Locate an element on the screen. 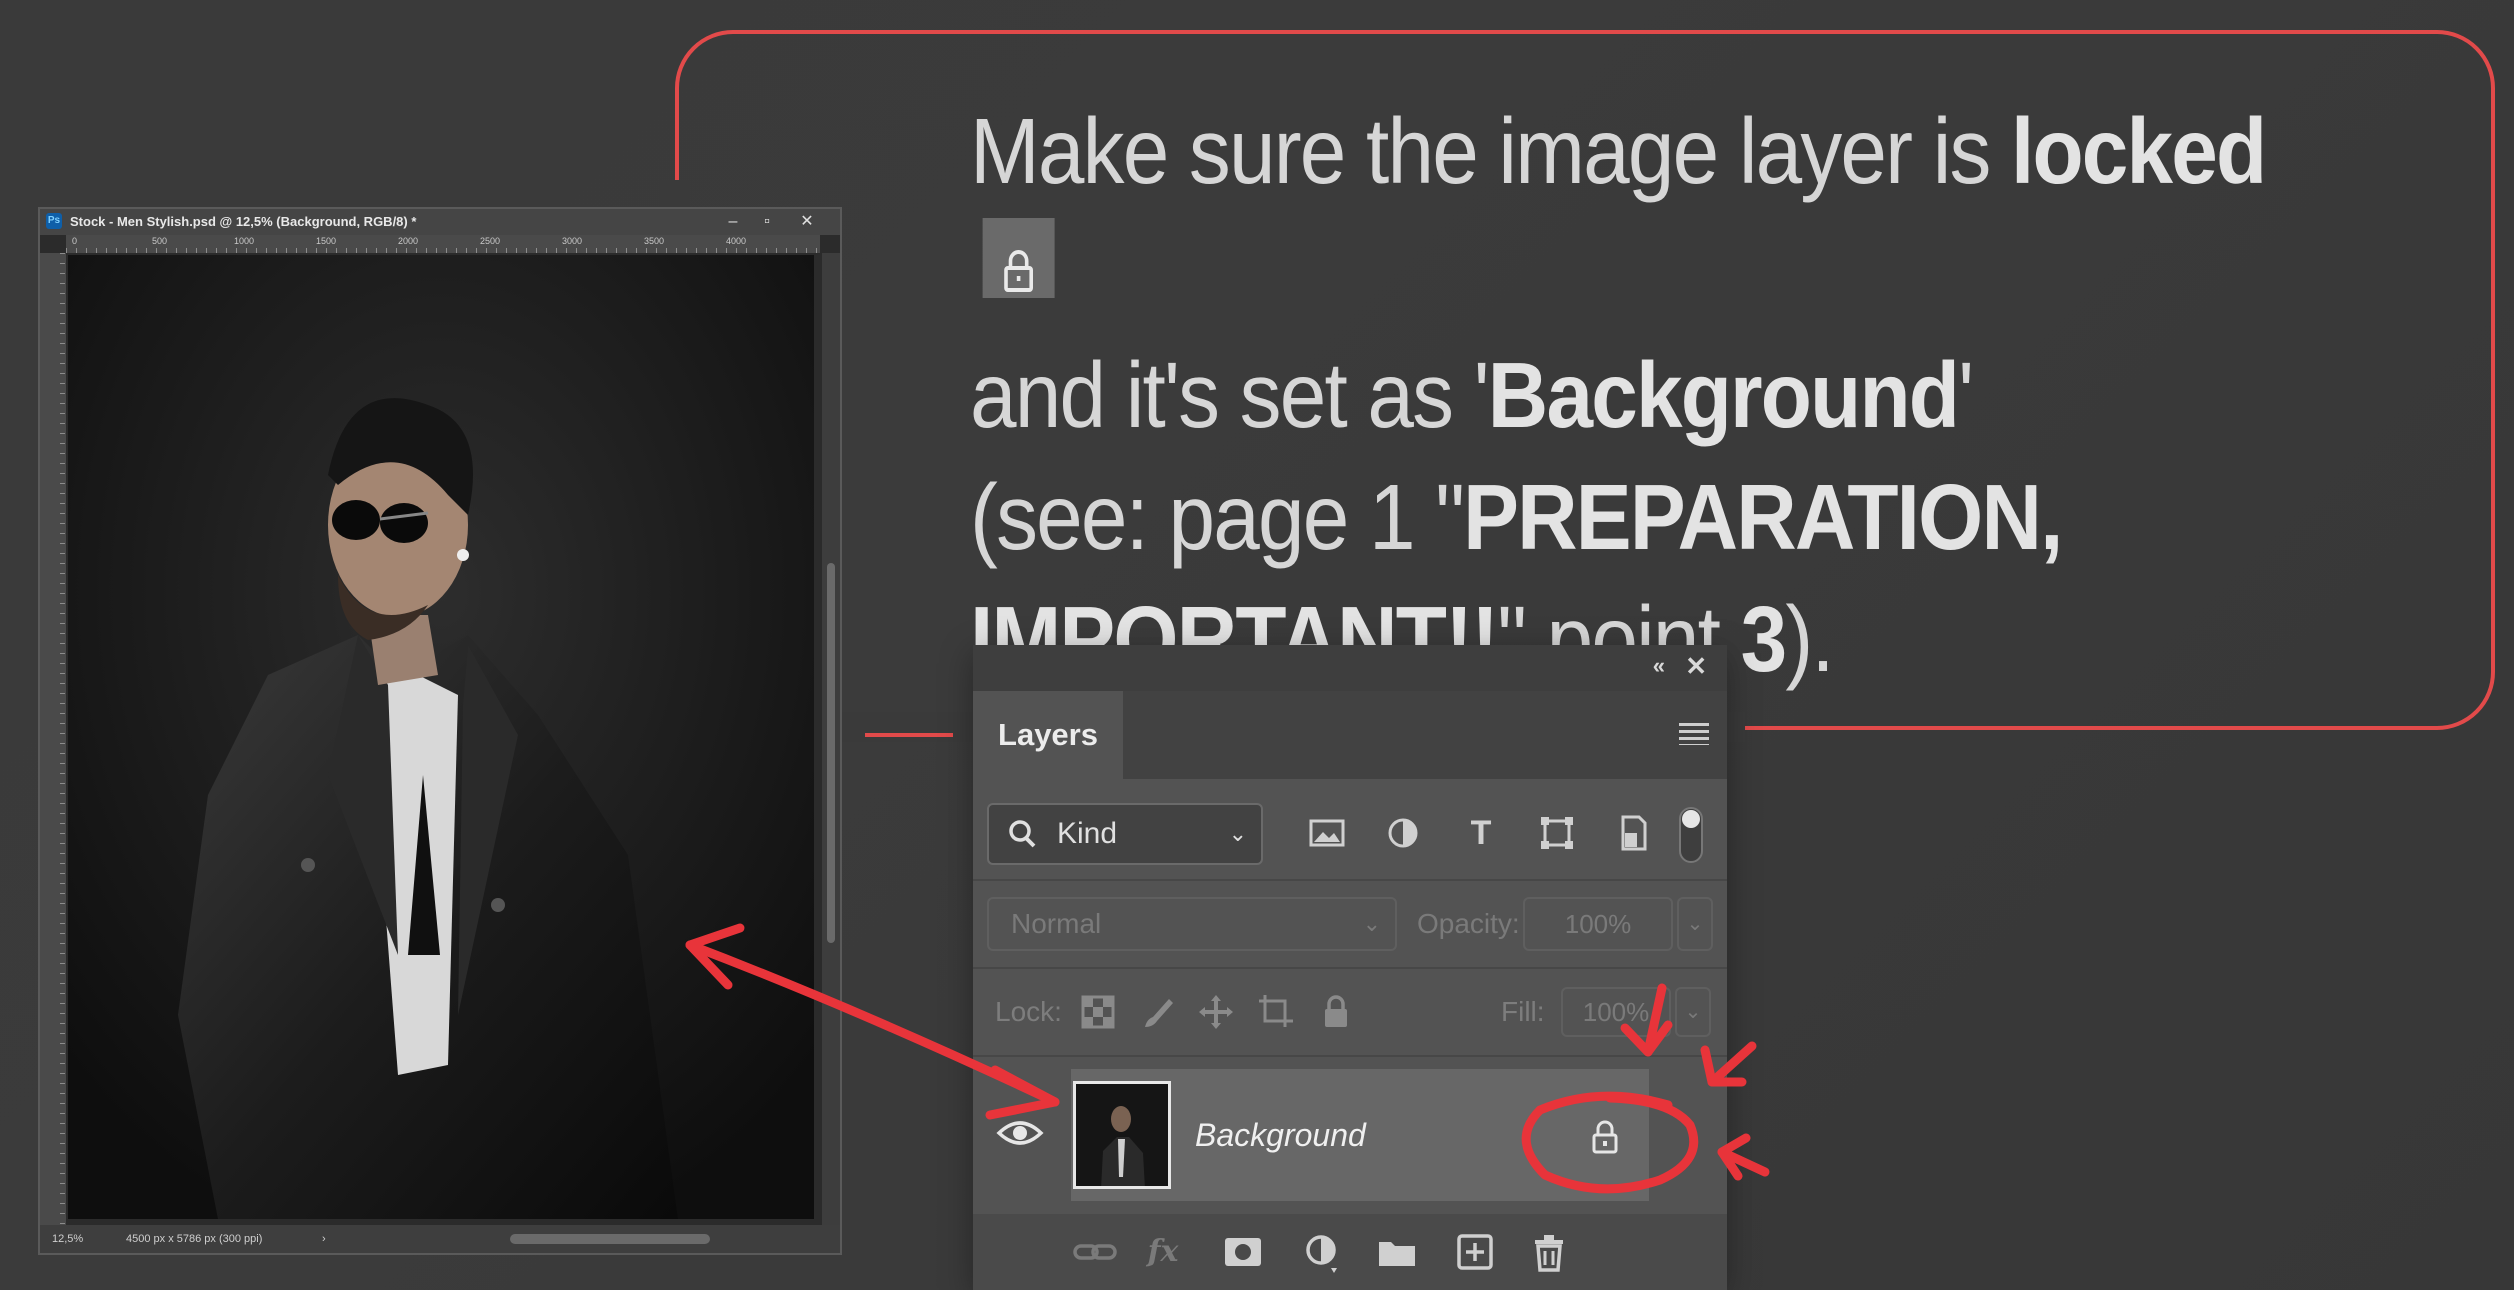  opacity-input: 100% is located at coordinates (1598, 924).